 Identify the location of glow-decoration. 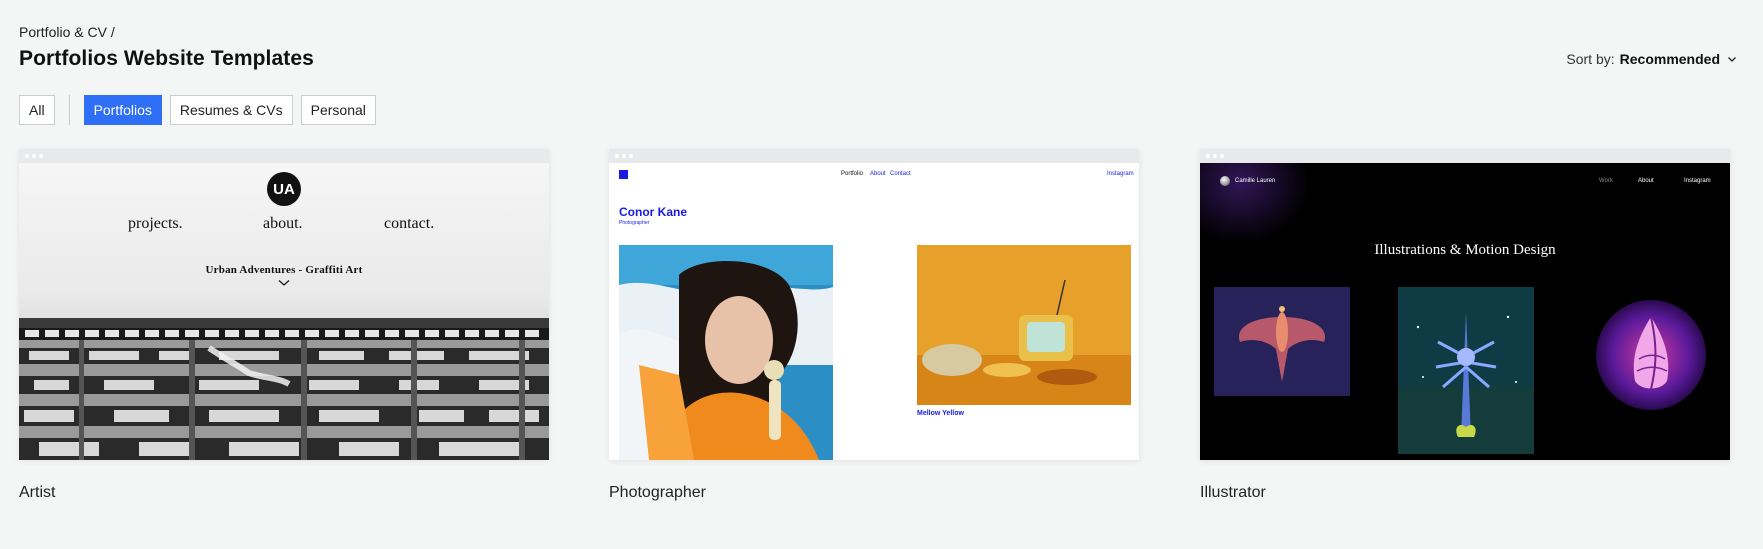
(1255, 203).